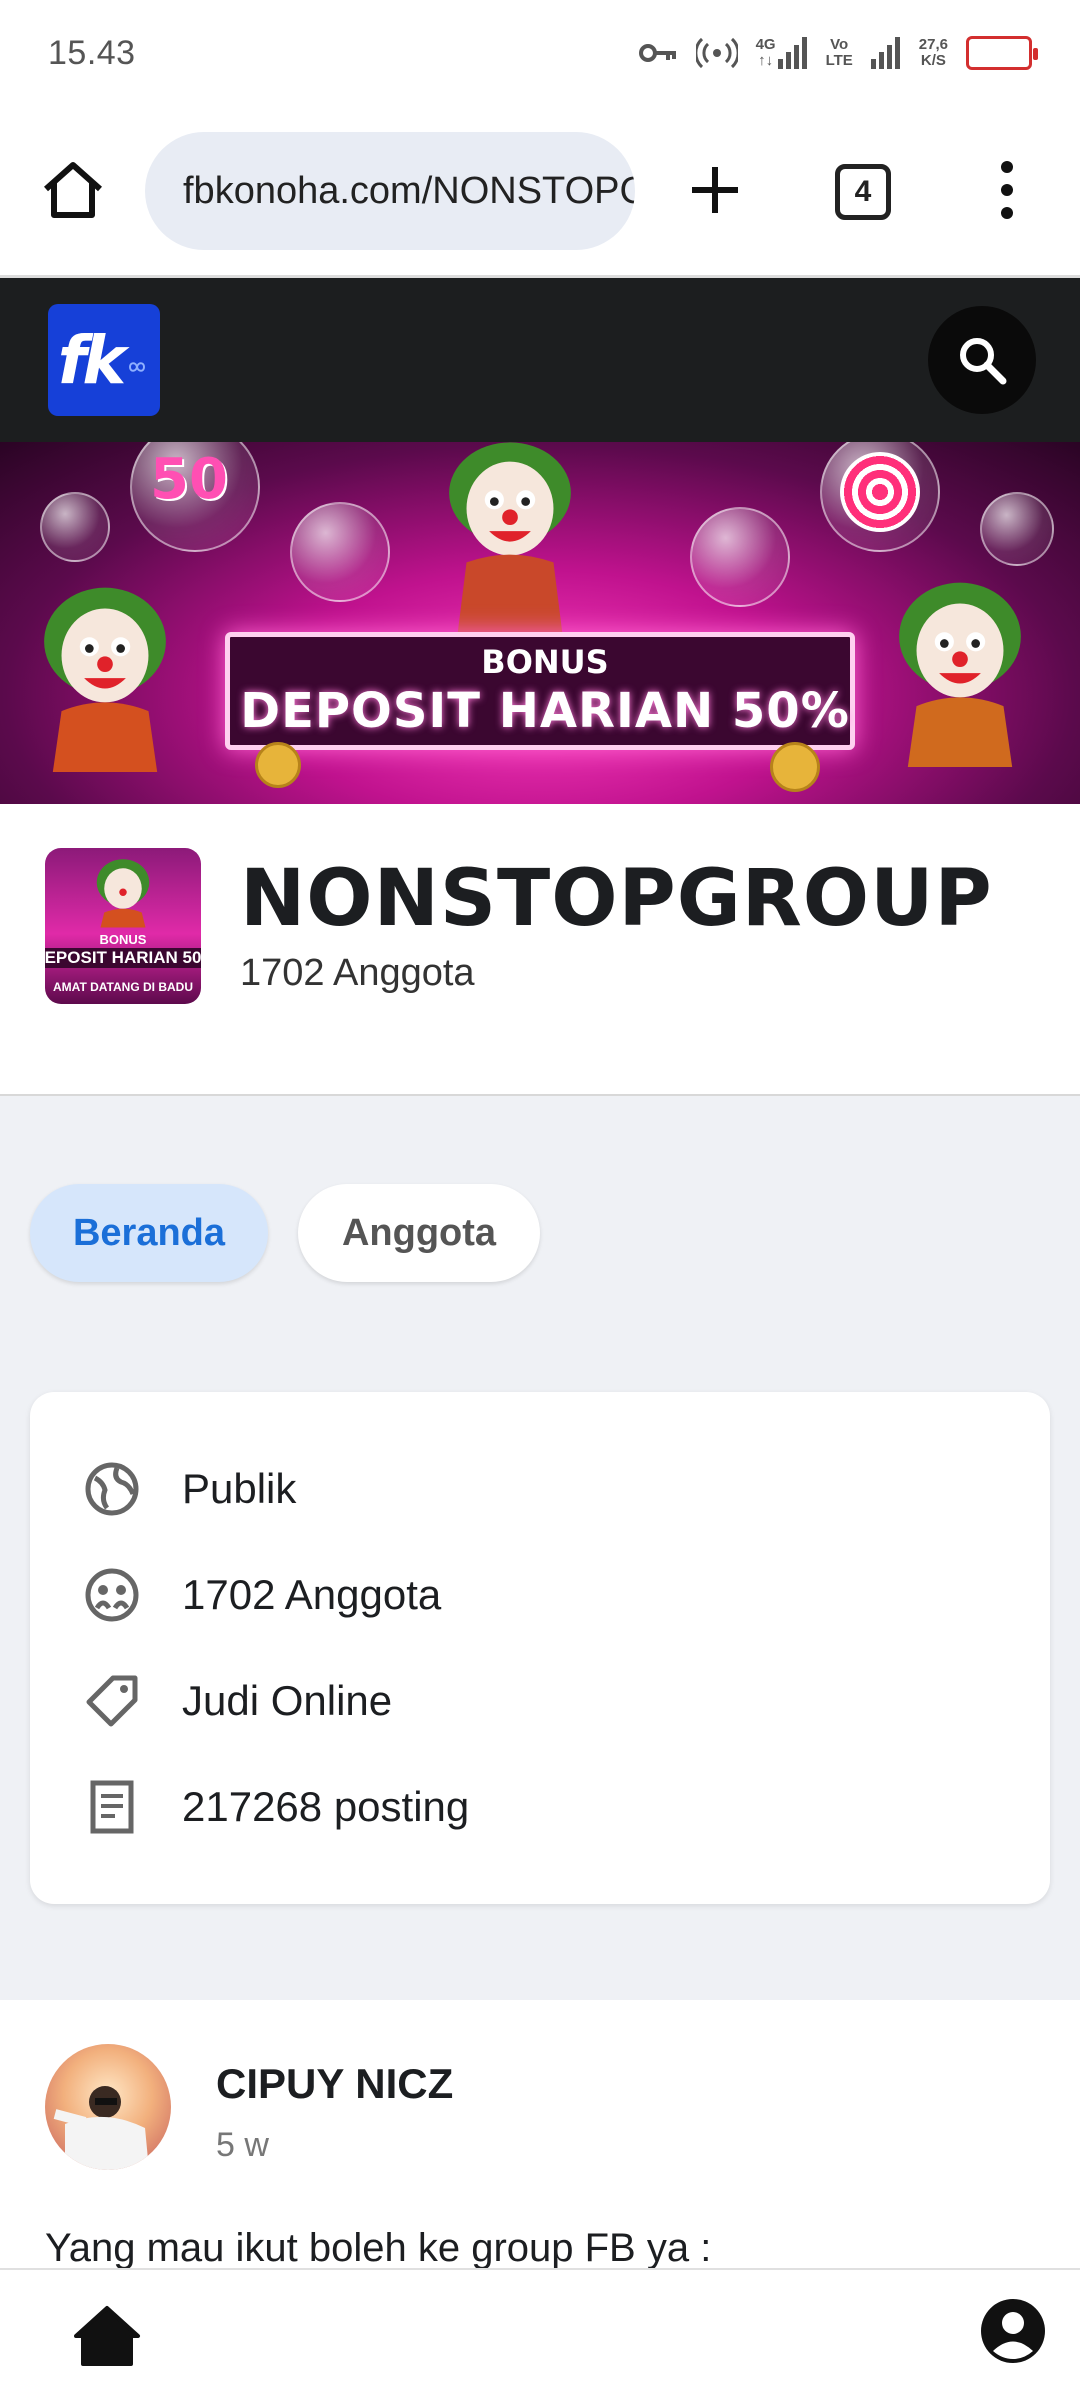  What do you see at coordinates (765, 44) in the screenshot?
I see `network-label: 4G` at bounding box center [765, 44].